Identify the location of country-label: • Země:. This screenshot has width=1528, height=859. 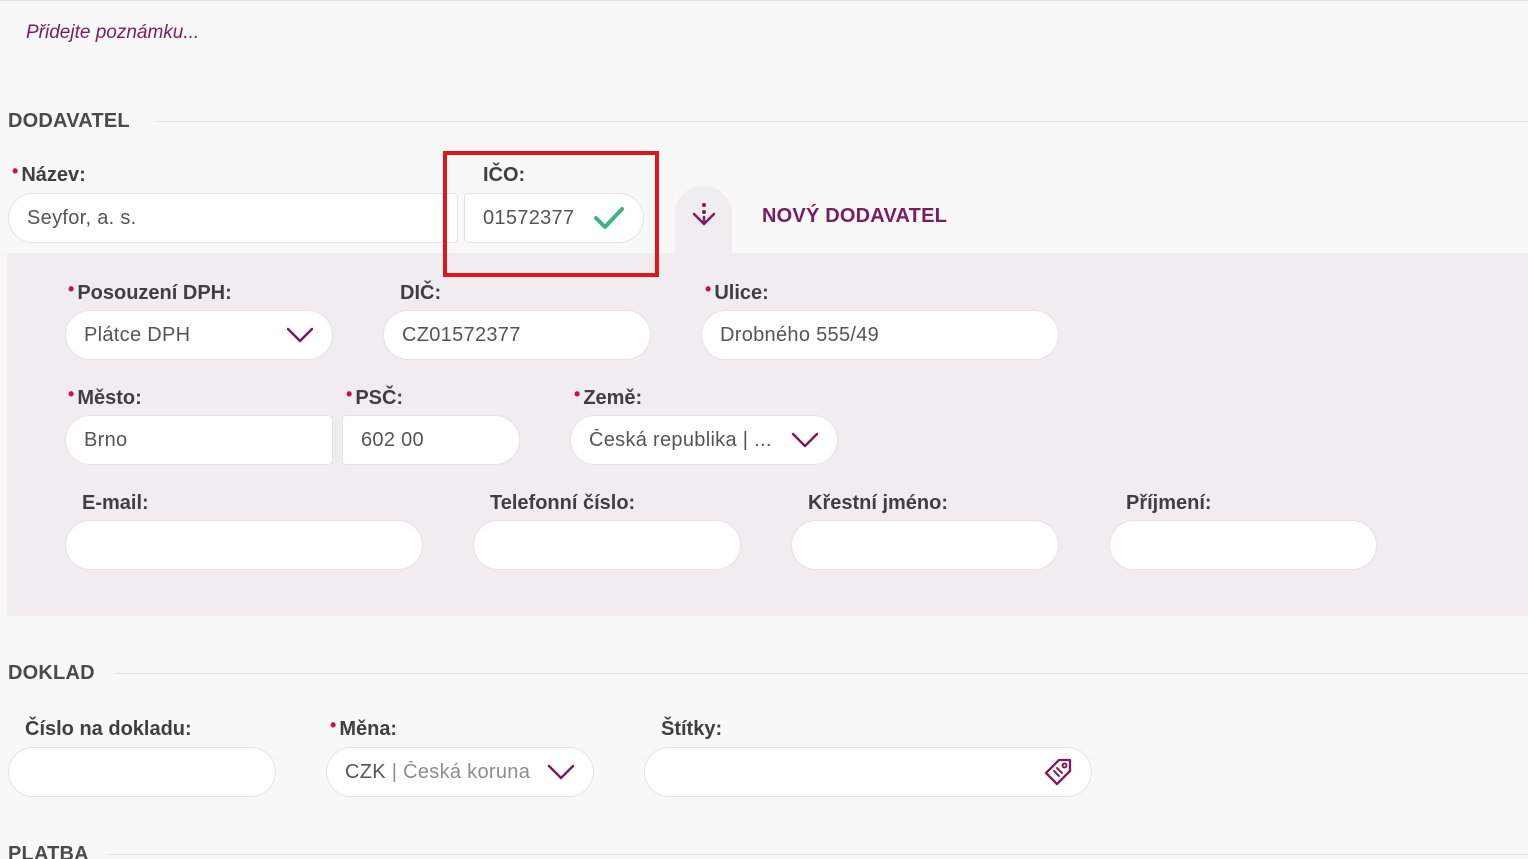
(608, 396).